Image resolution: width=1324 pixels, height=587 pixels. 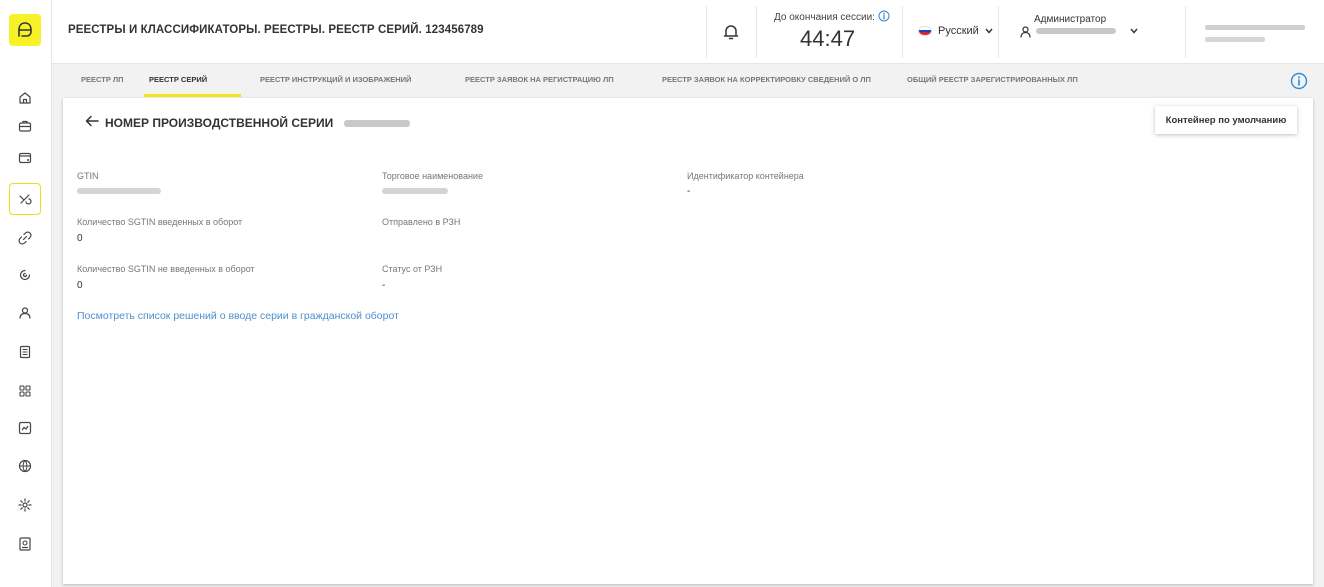 I want to click on user-role: Администратор, so click(x=1070, y=19).